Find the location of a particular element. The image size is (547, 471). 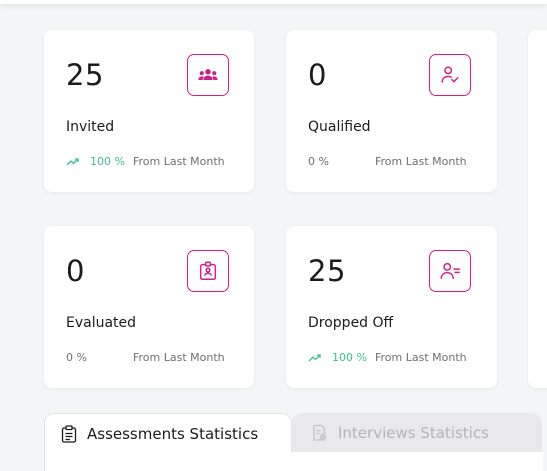

stat-card-invited: 25 Invited 100 % From Last Month is located at coordinates (149, 111).